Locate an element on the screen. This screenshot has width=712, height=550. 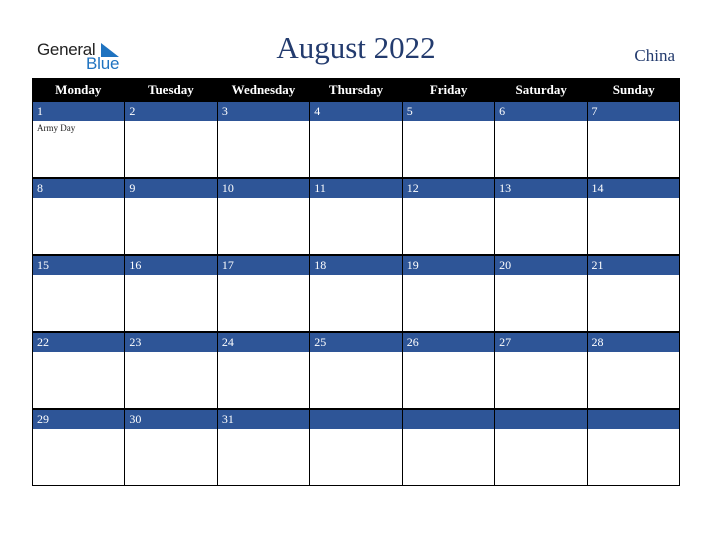
day-cell: 13 is located at coordinates (541, 216).